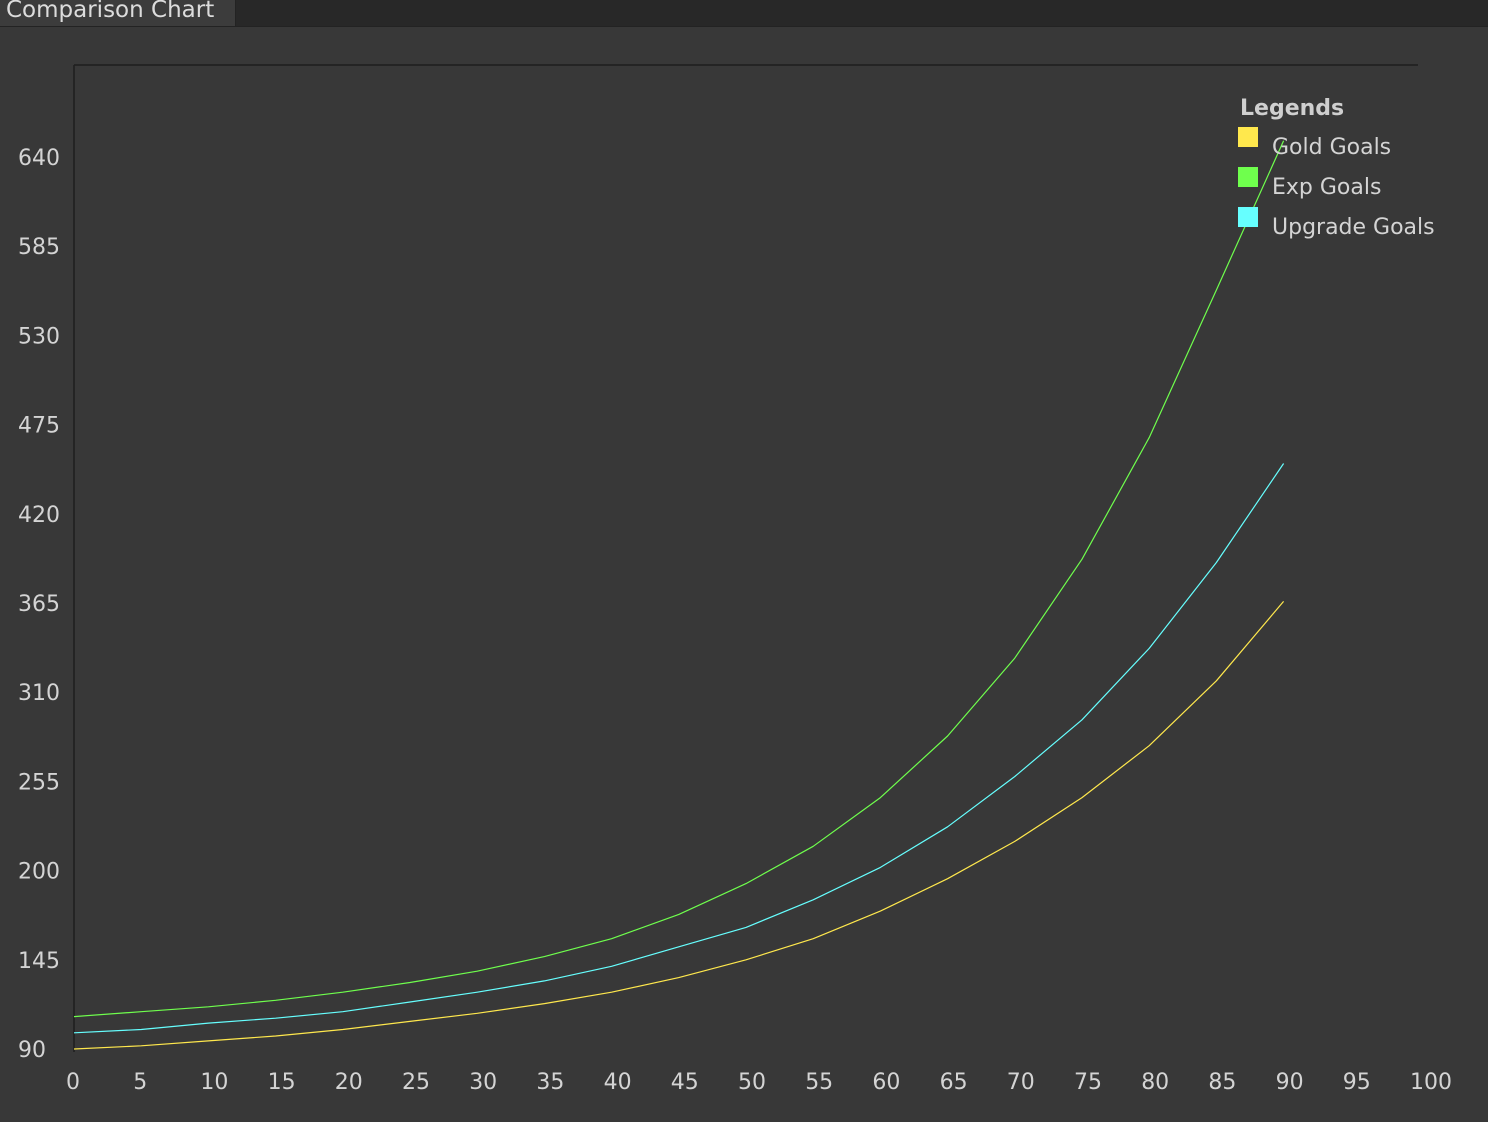  Describe the element at coordinates (1248, 177) in the screenshot. I see `legend-swatch-exp-goals` at that location.